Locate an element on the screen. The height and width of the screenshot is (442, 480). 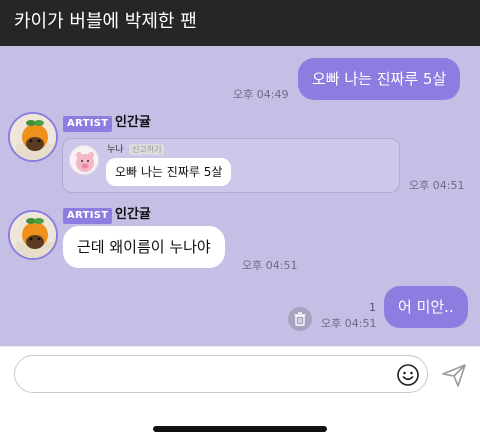
message-bubble-outgoing: 오빠 나는 진짜루 5살 is located at coordinates (379, 79).